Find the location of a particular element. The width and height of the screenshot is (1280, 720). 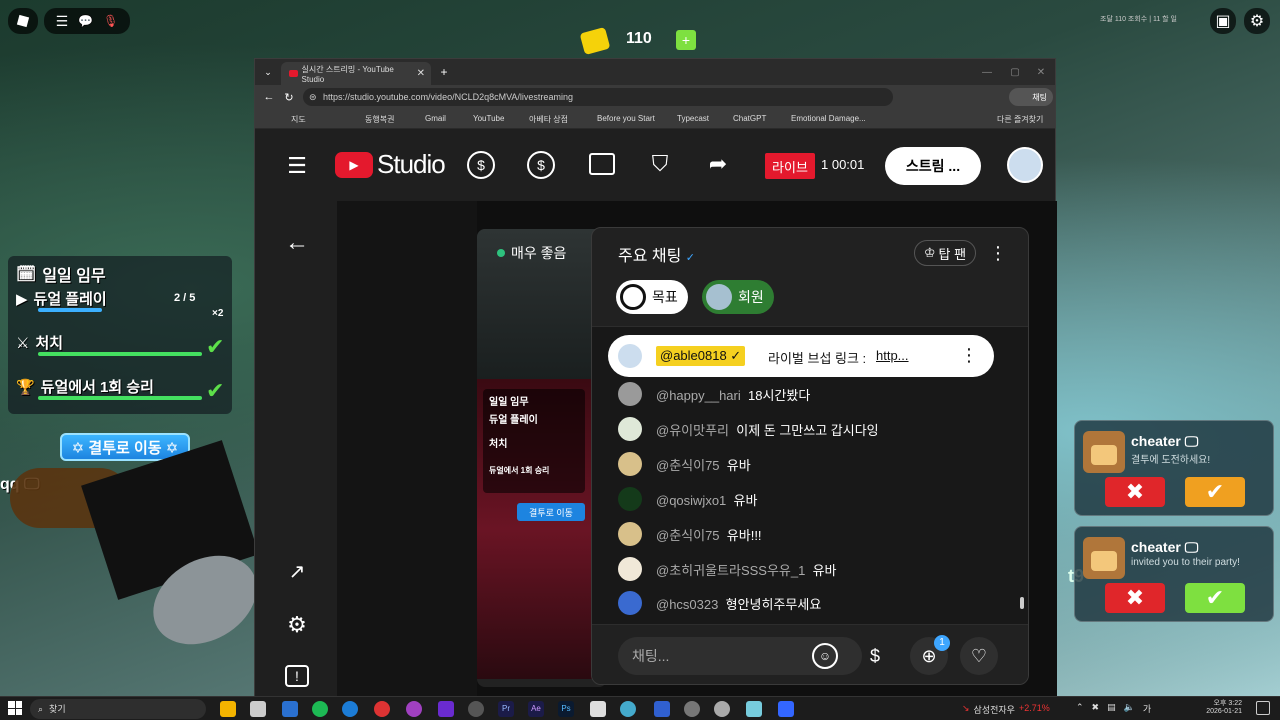

profile-button: 채팅 is located at coordinates (1031, 97).